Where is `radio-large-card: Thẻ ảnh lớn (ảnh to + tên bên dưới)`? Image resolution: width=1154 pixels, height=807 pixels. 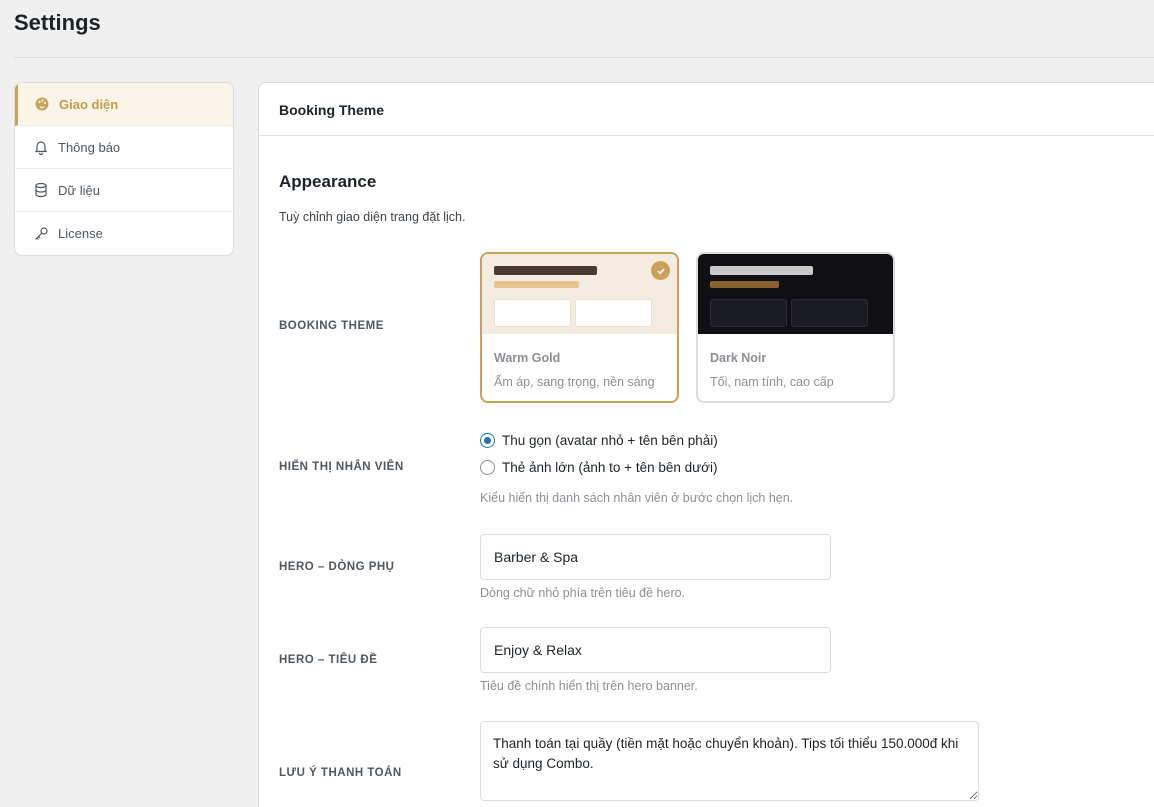 radio-large-card: Thẻ ảnh lớn (ảnh to + tên bên dưới) is located at coordinates (599, 467).